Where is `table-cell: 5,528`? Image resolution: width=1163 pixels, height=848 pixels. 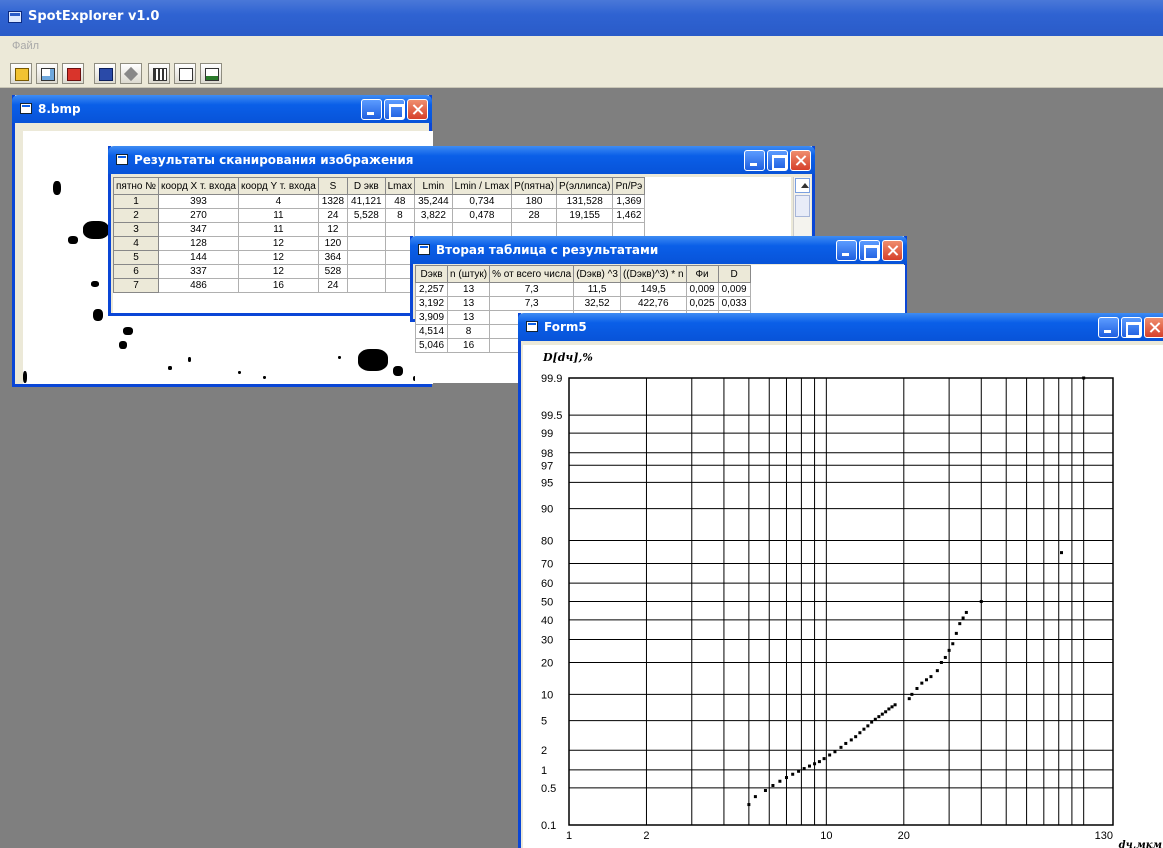 table-cell: 5,528 is located at coordinates (366, 215).